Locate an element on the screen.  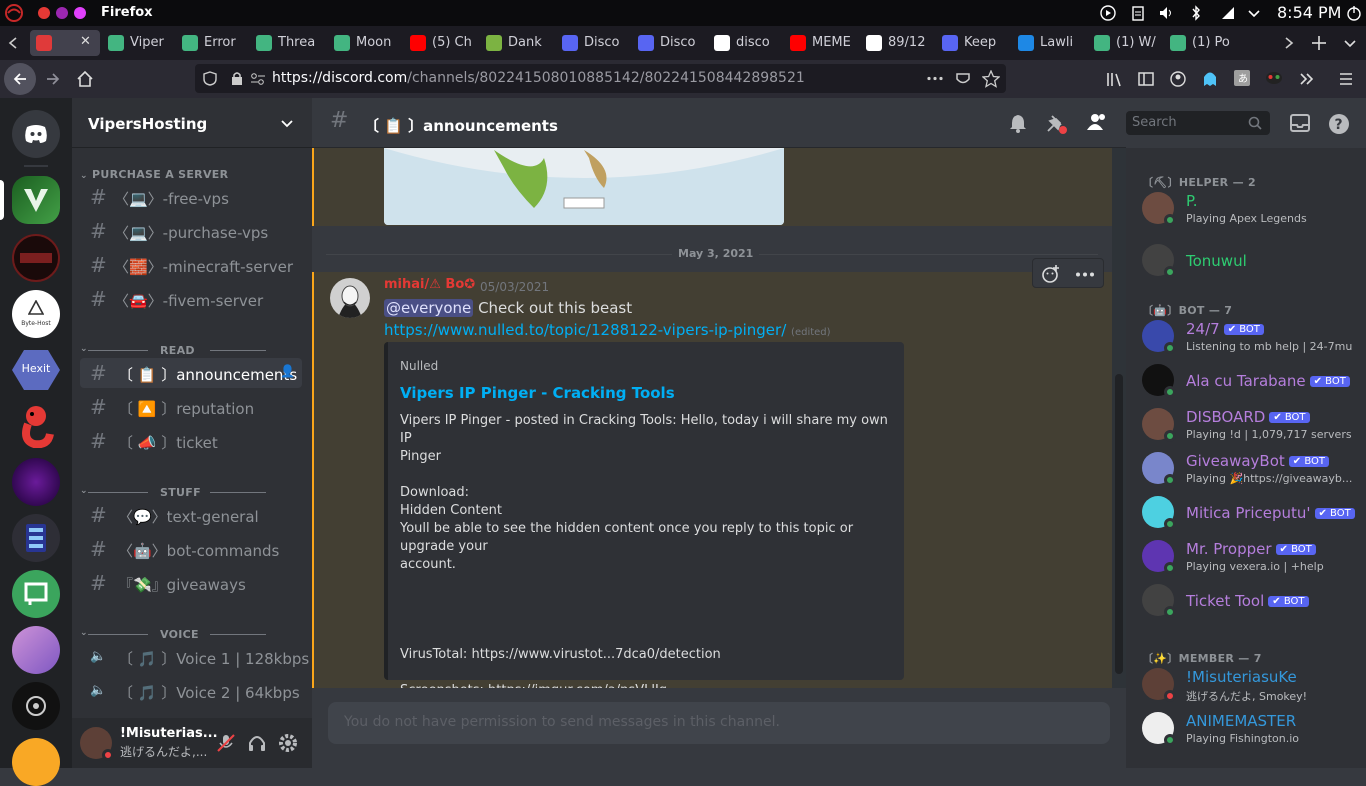
tab-12: Keep is located at coordinates (978, 43).